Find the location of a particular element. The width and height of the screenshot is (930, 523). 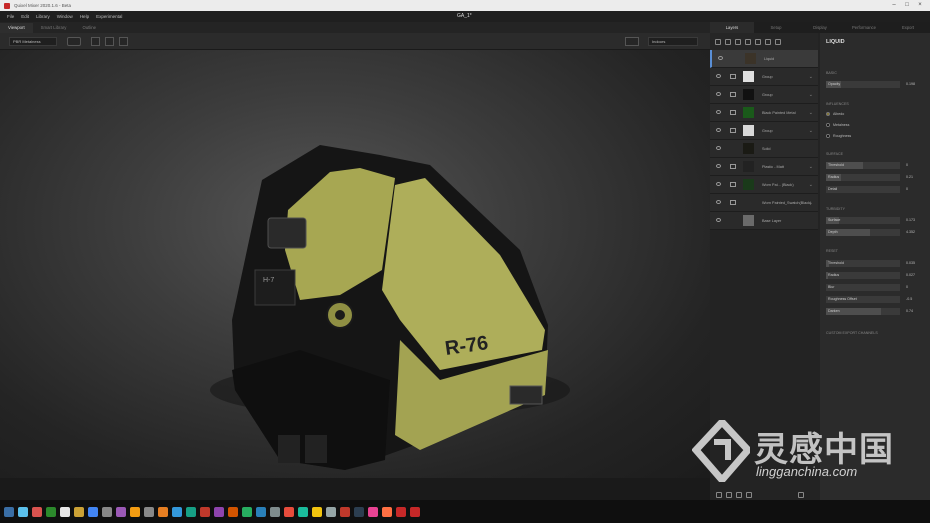

maximize-icon: □ is located at coordinates (907, 5).